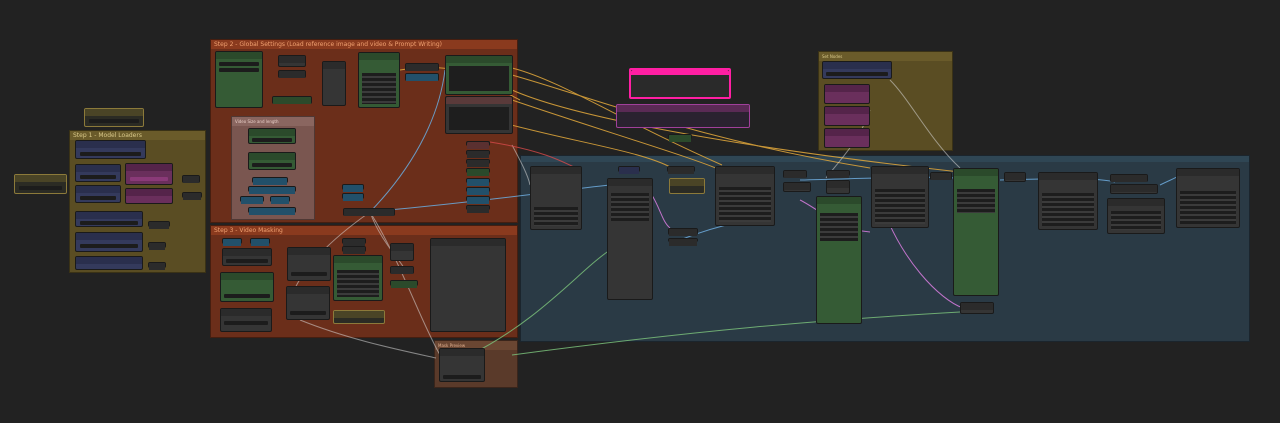  Describe the element at coordinates (976, 232) in the screenshot. I see `video-combine-node` at that location.